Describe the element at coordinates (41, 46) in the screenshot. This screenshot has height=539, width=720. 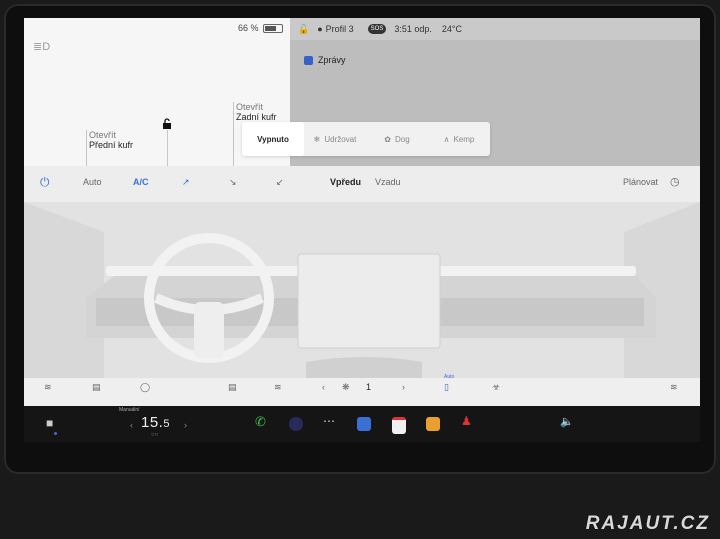
I see `headlights-icon: ≣D` at that location.